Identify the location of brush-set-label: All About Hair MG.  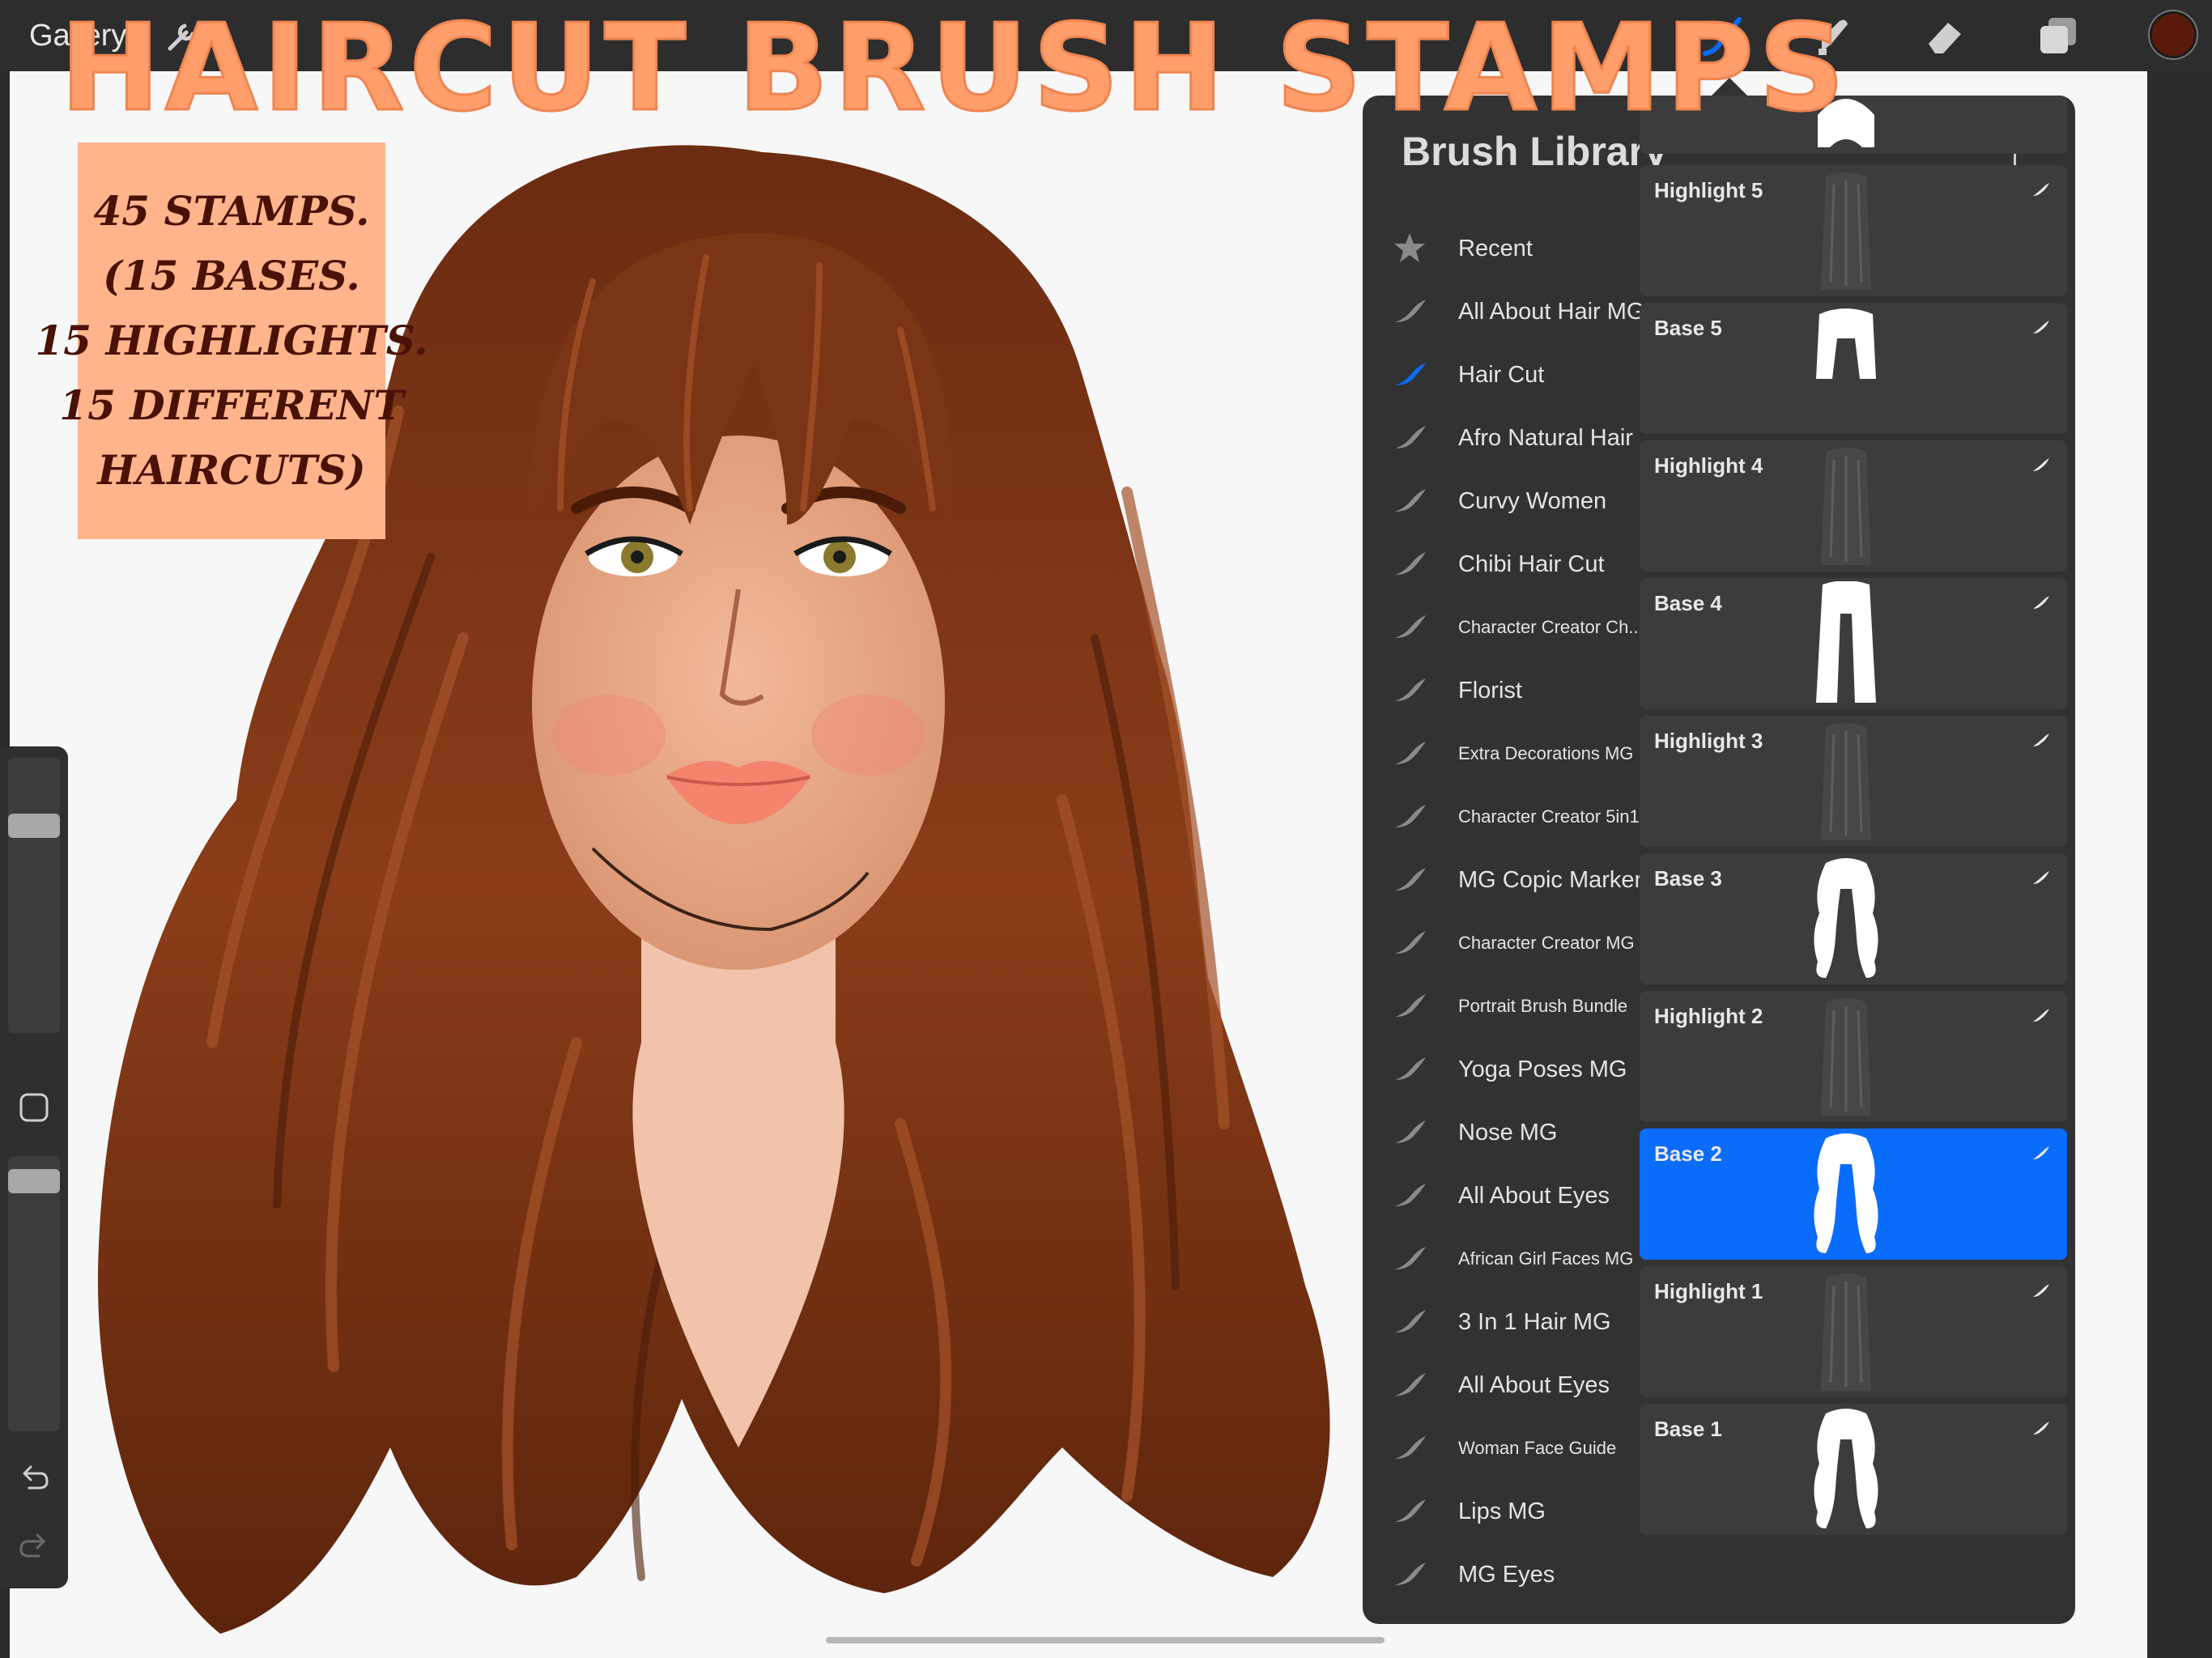
(1552, 312).